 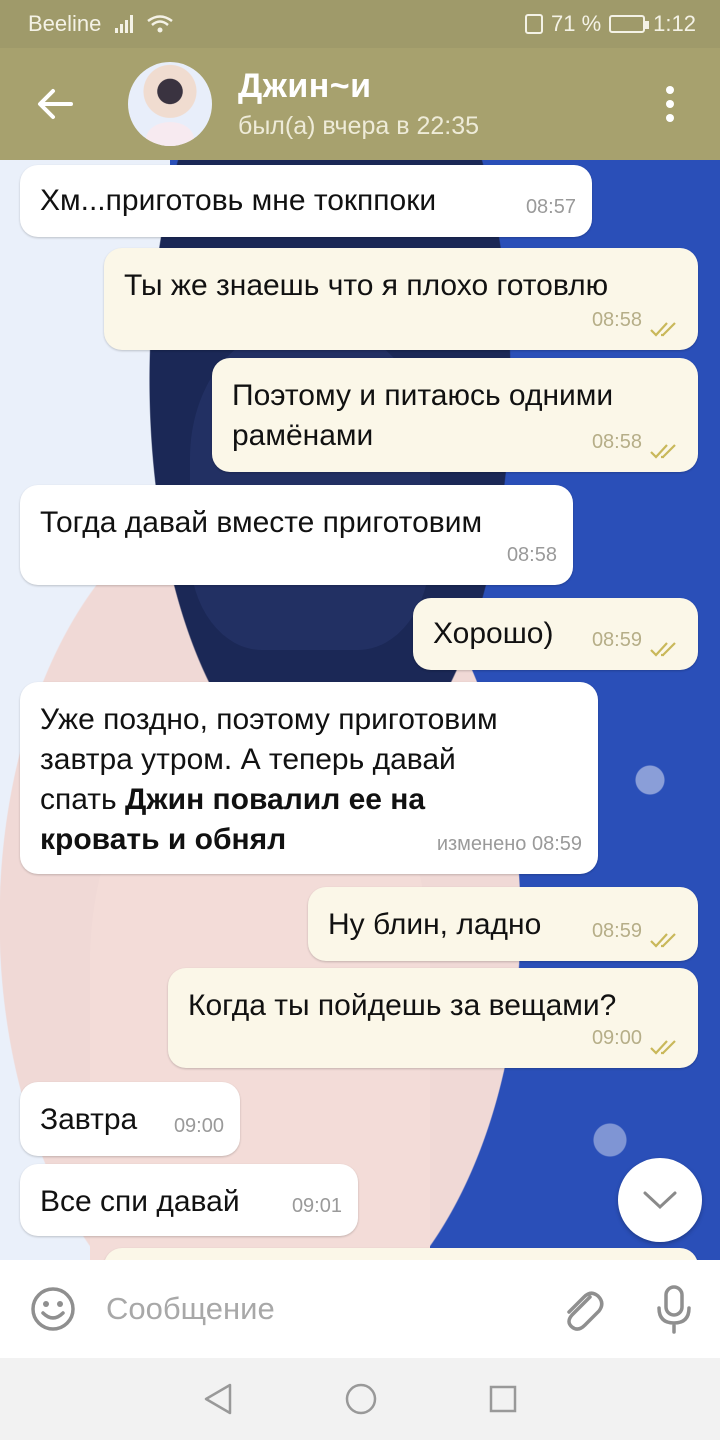 I want to click on message-incoming: Хм...приготовь мне токппоки 08:57, so click(x=306, y=201).